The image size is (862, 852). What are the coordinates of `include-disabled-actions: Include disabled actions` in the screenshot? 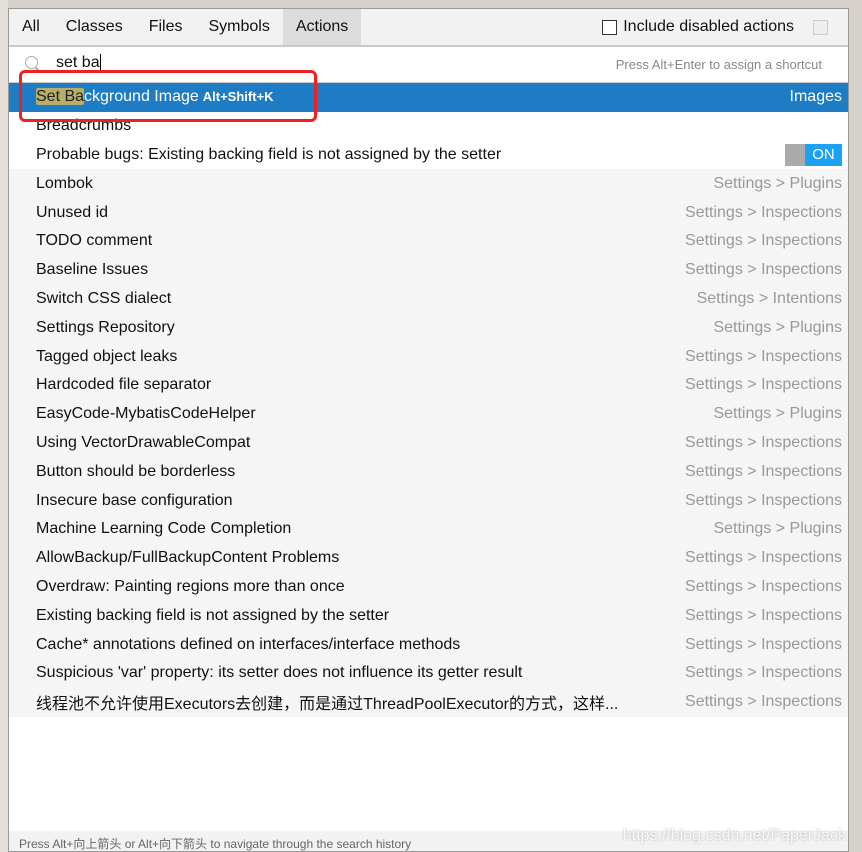 It's located at (698, 27).